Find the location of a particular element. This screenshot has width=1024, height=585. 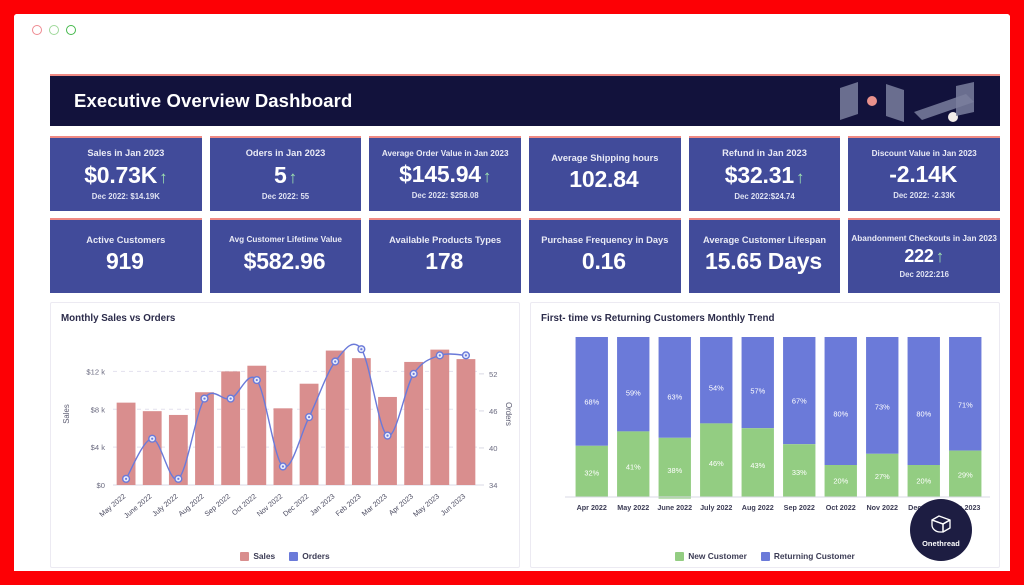

kpi-card-average-customer-lifespan: Average Customer Lifespan 15.65 Days is located at coordinates (764, 255).